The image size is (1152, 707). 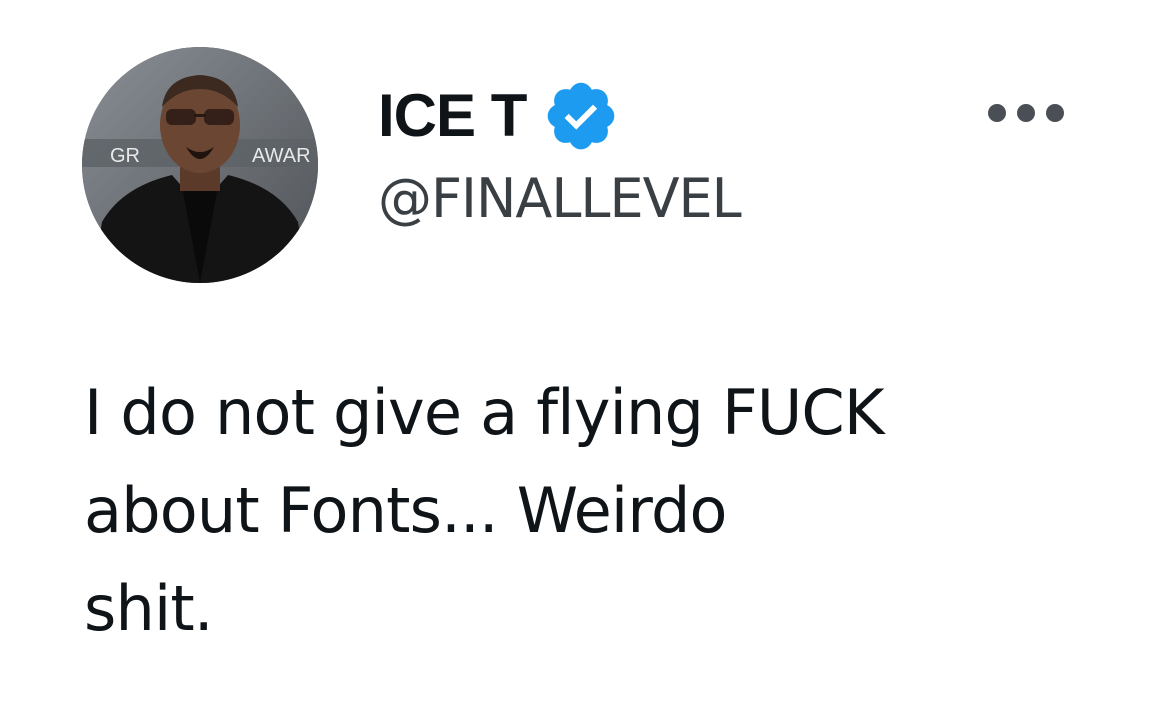 I want to click on avatar-photo: GR AWAR, so click(x=200, y=165).